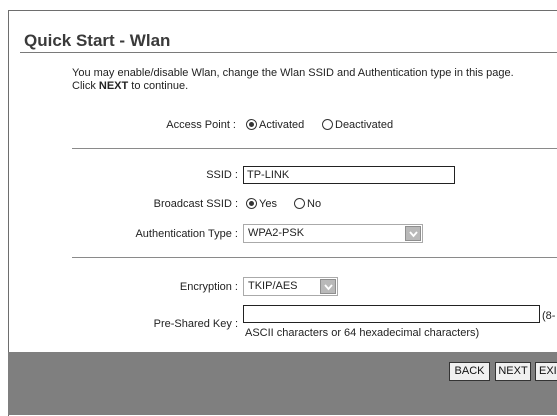  Describe the element at coordinates (391, 314) in the screenshot. I see `pre-shared-key-input` at that location.